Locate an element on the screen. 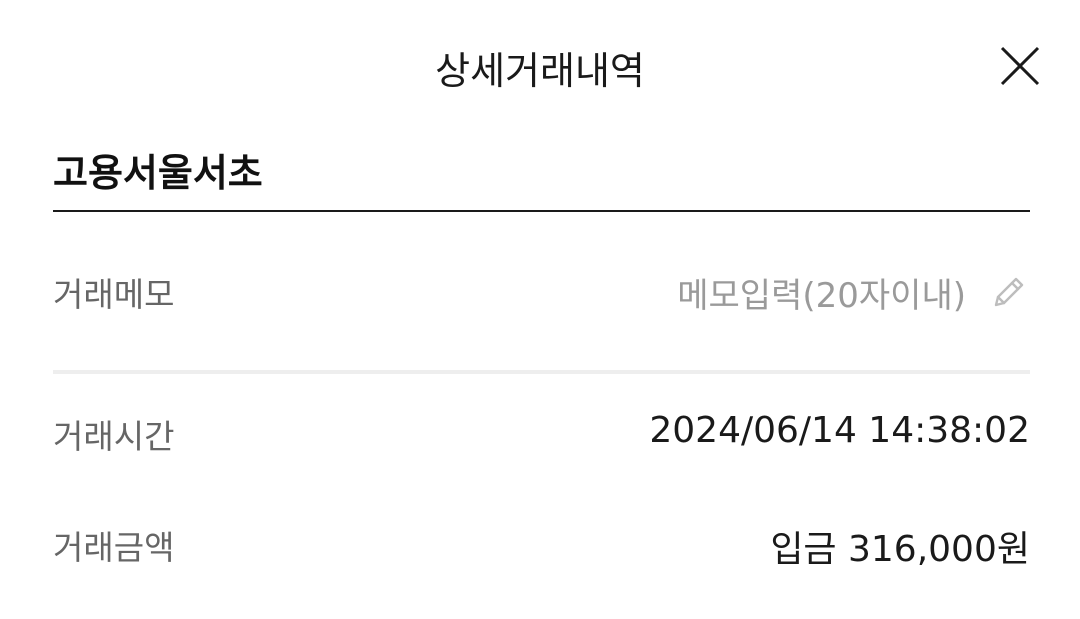 The height and width of the screenshot is (619, 1080). memo-input: 메모입력(20자이내) is located at coordinates (853, 292).